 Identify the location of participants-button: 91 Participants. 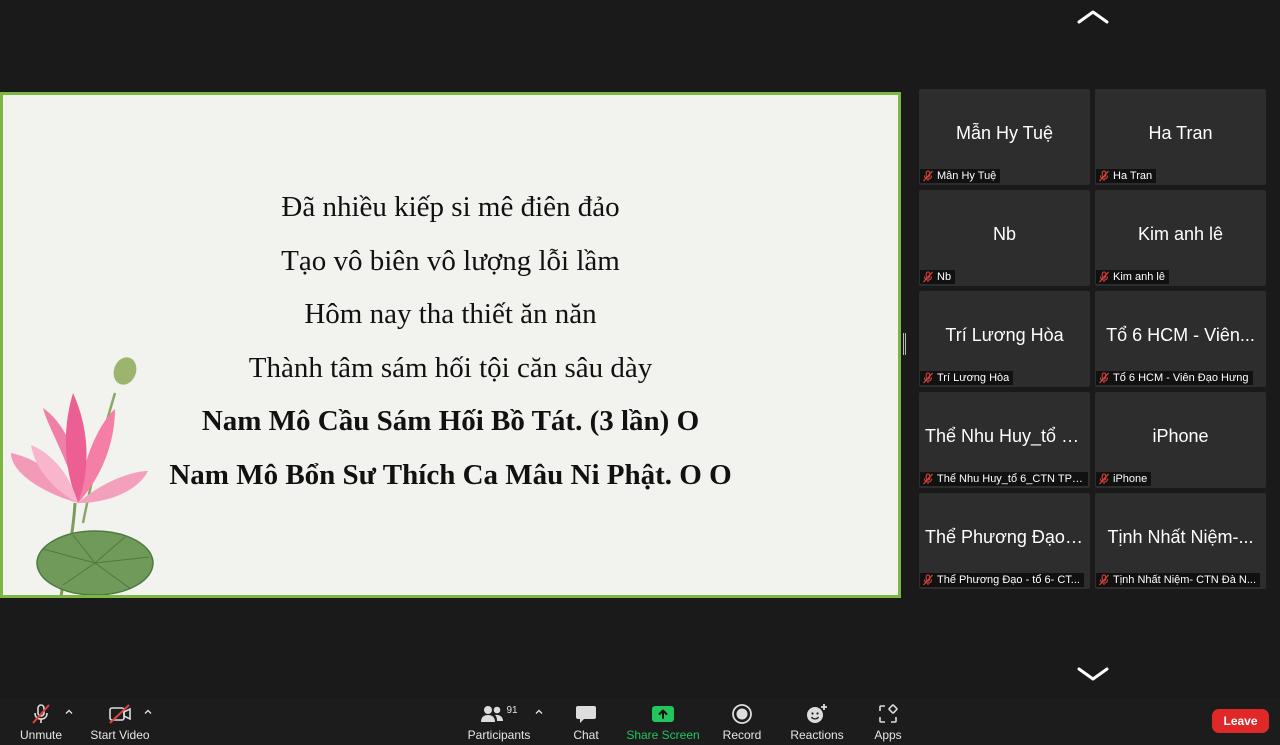
(499, 722).